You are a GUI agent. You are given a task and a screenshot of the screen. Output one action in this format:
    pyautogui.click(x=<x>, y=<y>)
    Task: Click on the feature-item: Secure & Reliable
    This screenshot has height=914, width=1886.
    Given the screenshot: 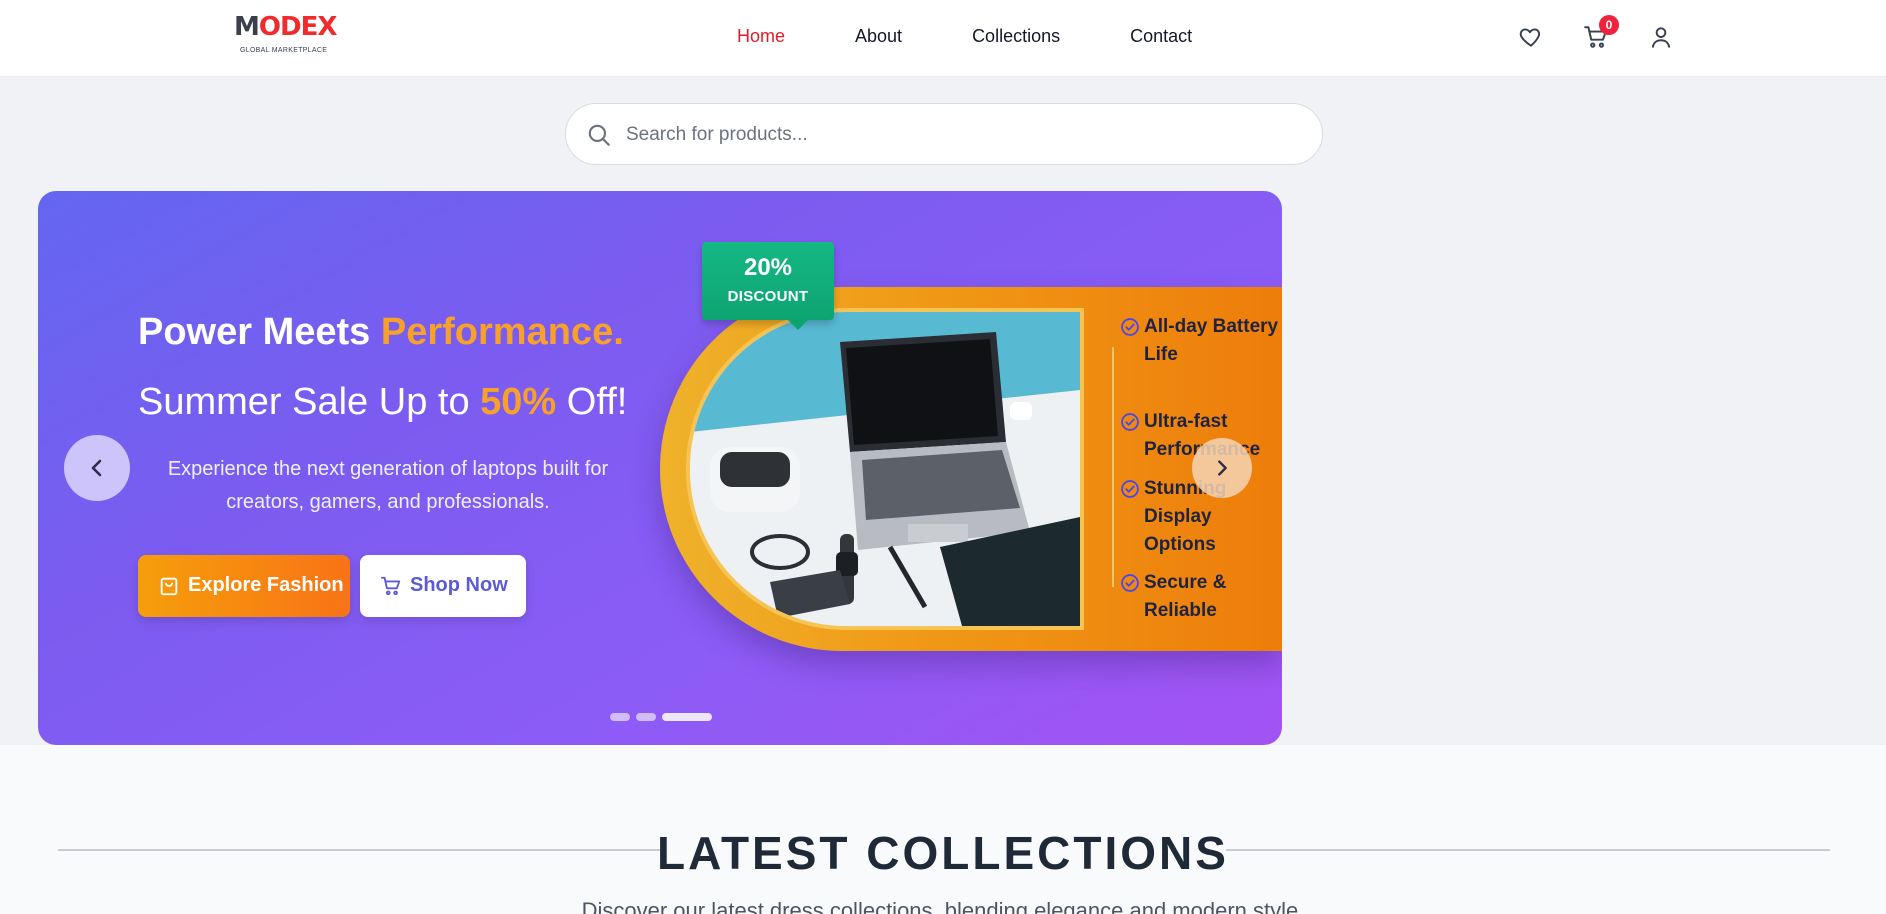 What is the action you would take?
    pyautogui.click(x=1201, y=597)
    